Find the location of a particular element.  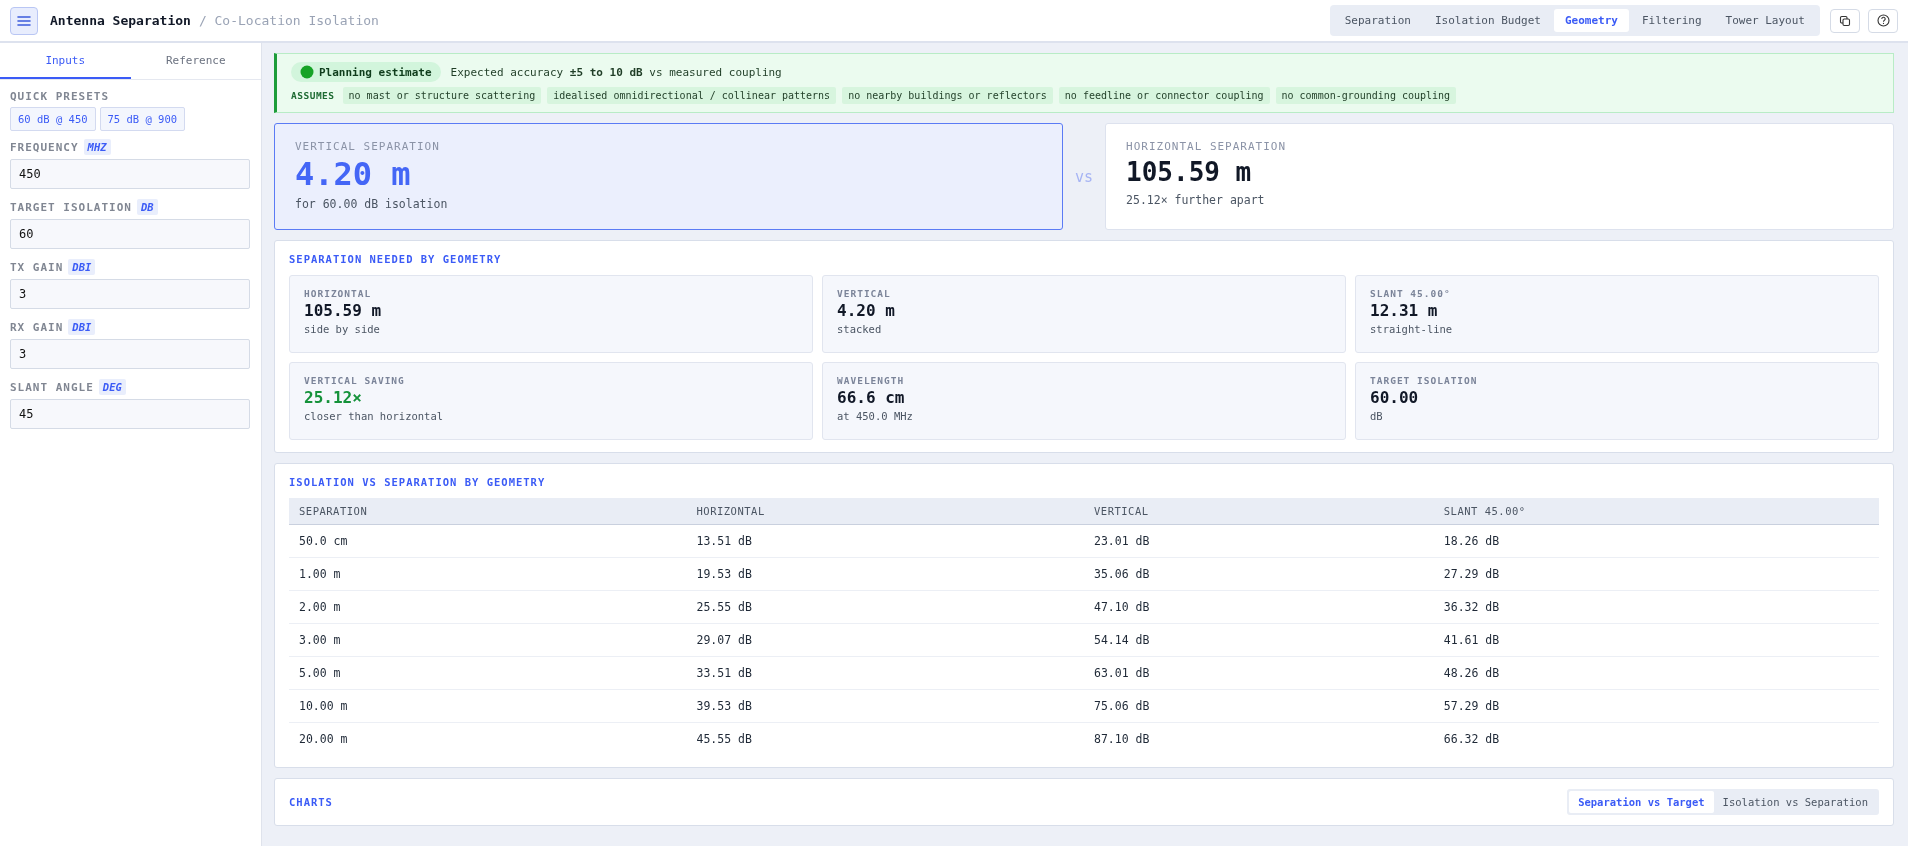

chart-toggle: Separation vs Target is located at coordinates (1641, 802).